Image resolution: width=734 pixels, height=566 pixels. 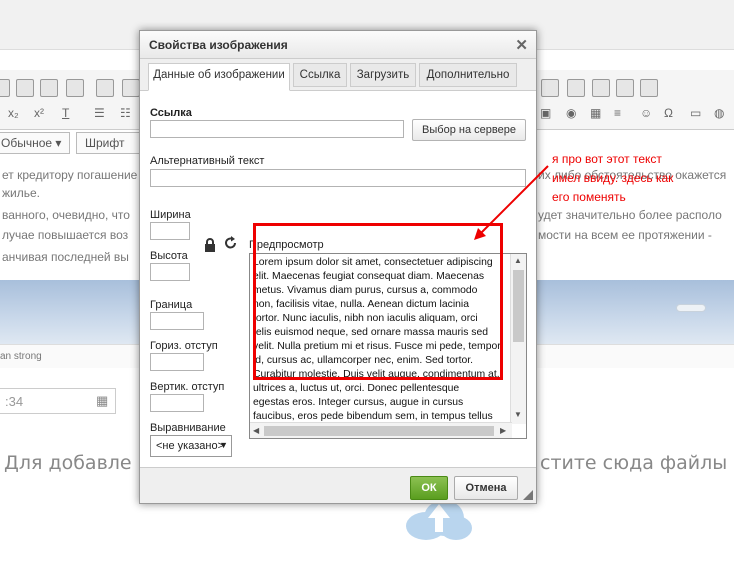 What do you see at coordinates (634, 463) in the screenshot?
I see `drop-zone-text: стите сюда файлы` at bounding box center [634, 463].